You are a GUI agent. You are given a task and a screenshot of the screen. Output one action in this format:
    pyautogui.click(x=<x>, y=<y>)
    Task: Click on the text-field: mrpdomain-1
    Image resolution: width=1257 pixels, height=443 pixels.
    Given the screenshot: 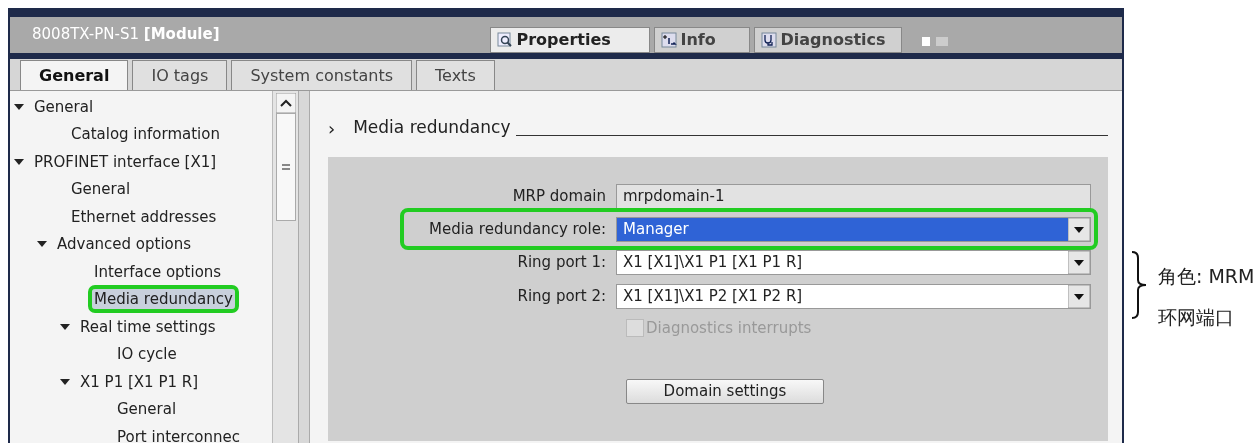 What is the action you would take?
    pyautogui.click(x=853, y=196)
    